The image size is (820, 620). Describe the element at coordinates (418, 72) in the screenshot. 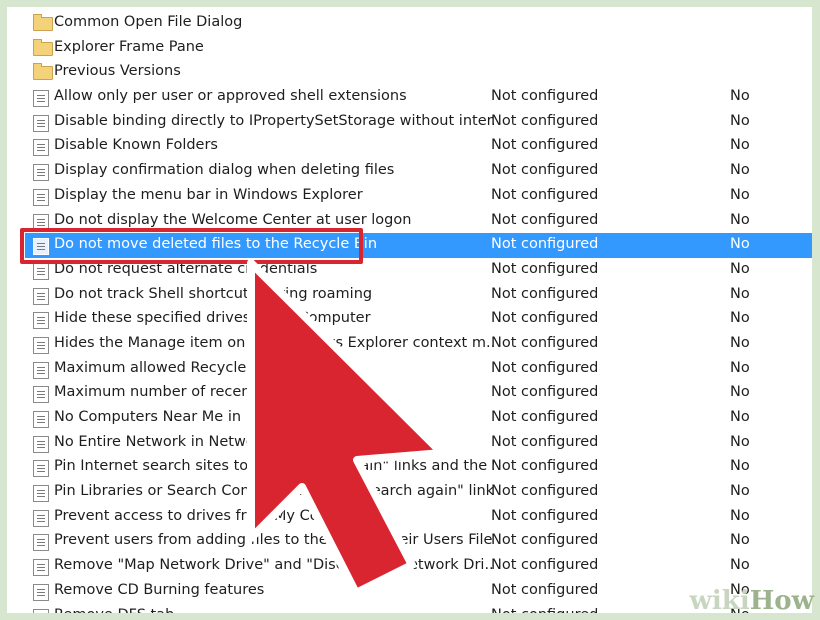

I see `folder-row: Previous Versions` at that location.